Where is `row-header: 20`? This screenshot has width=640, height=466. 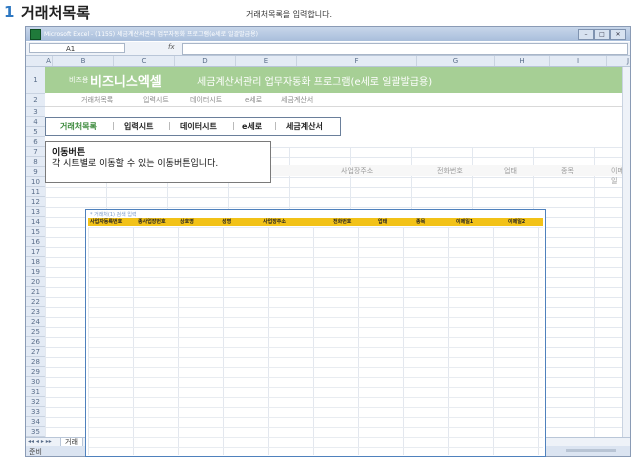
row-header: 20 is located at coordinates (35, 282).